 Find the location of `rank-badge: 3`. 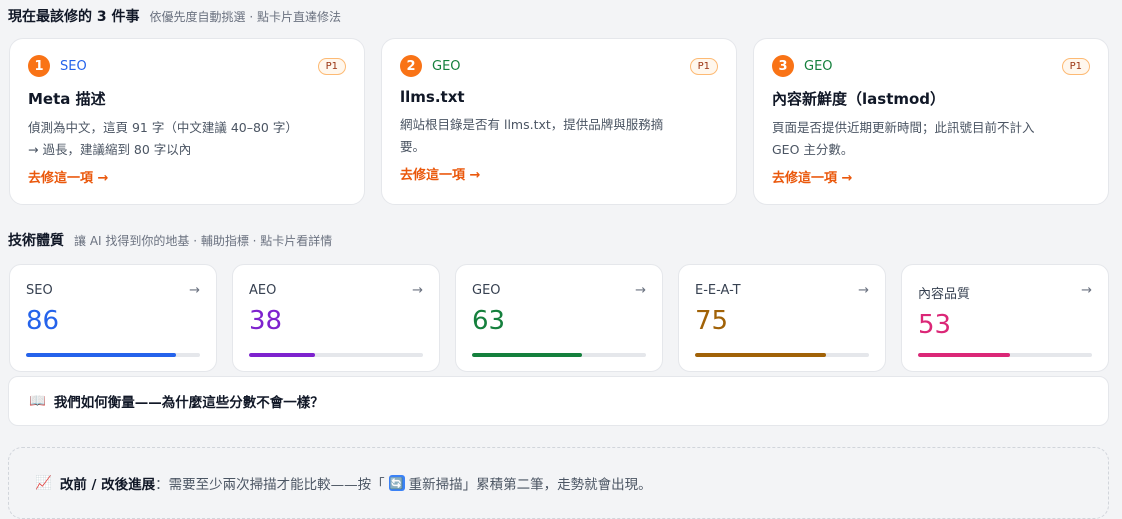

rank-badge: 3 is located at coordinates (783, 66).